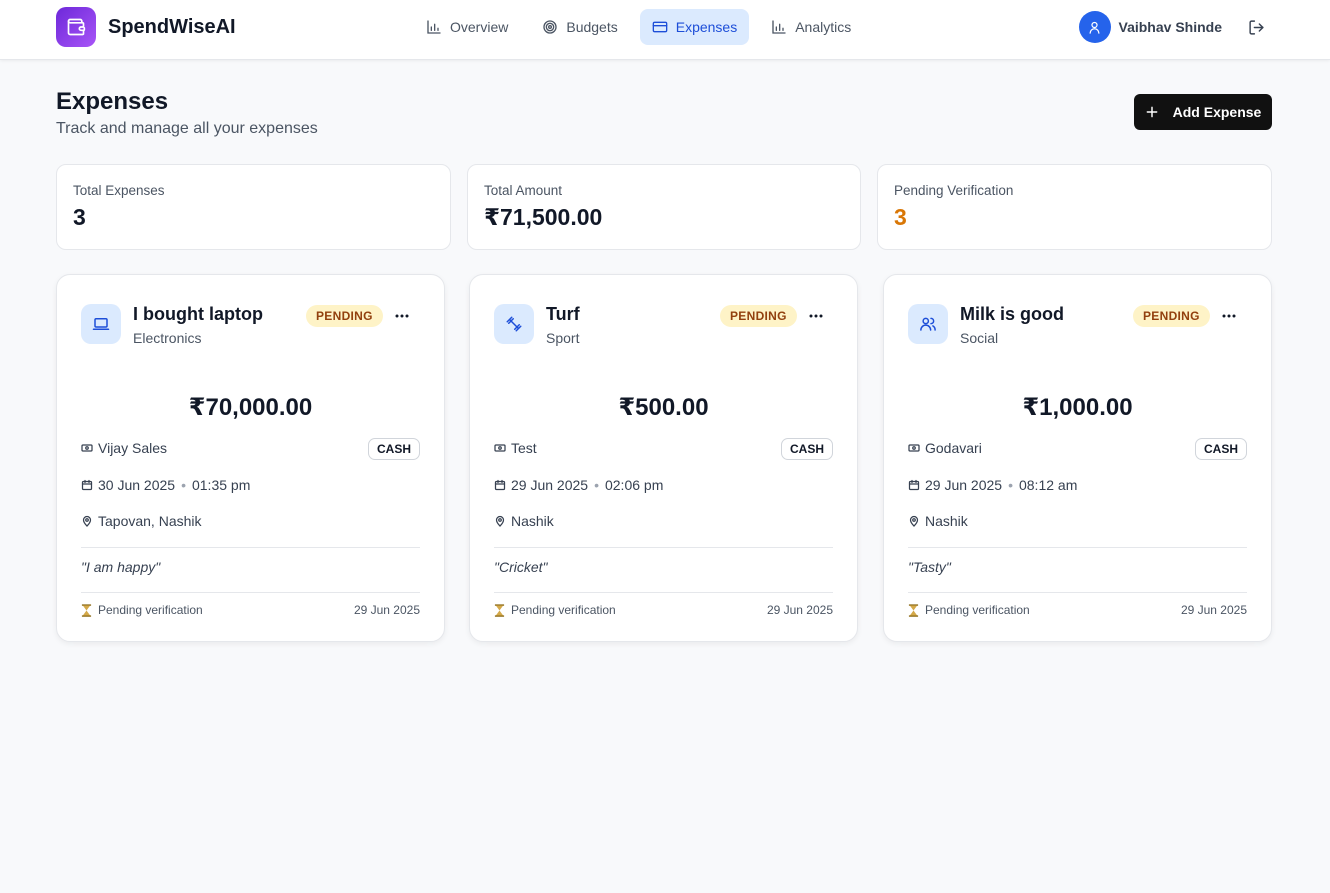 This screenshot has width=1330, height=893. What do you see at coordinates (1048, 485) in the screenshot?
I see `expense-time: 08:12 am` at bounding box center [1048, 485].